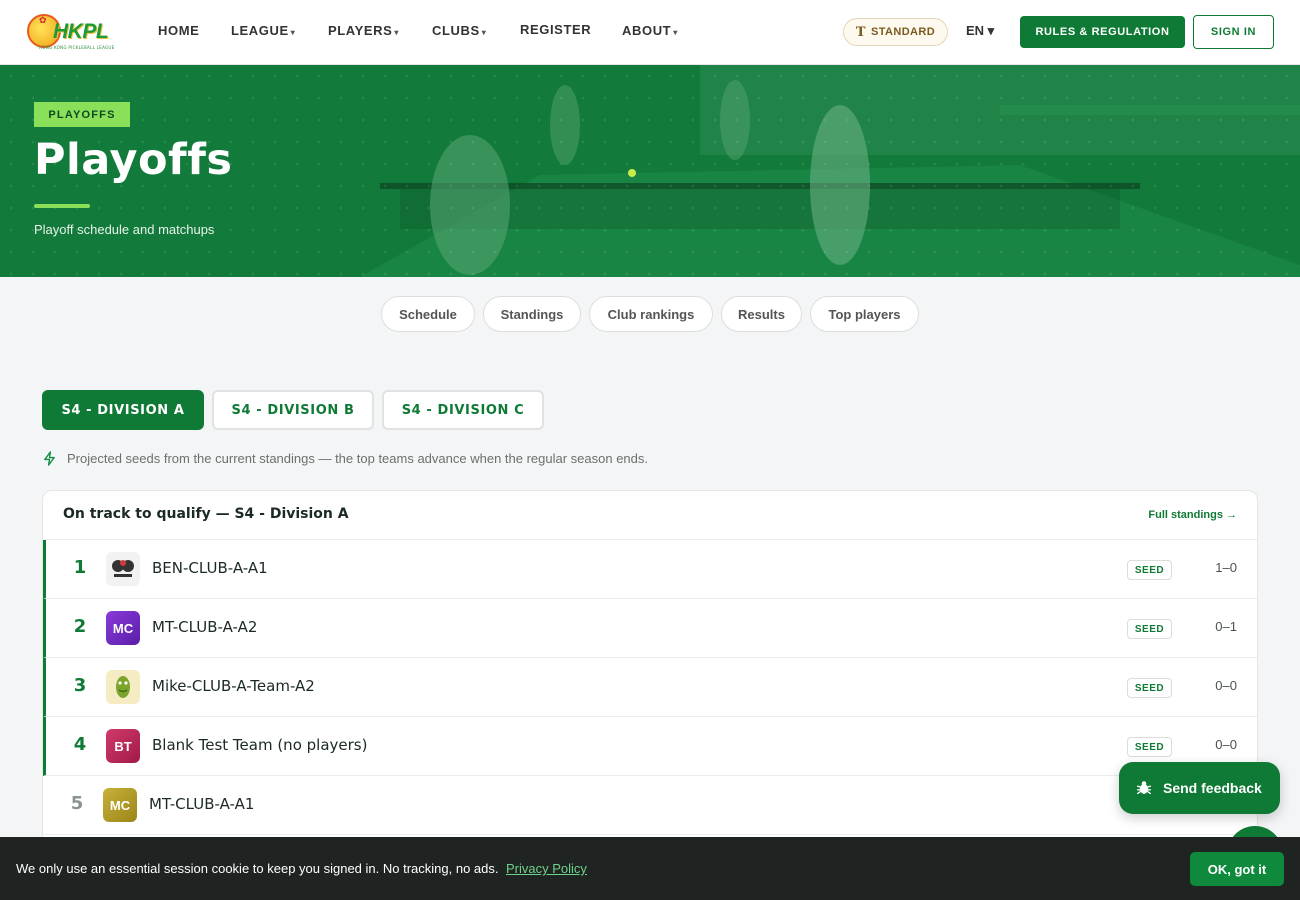 This screenshot has height=900, width=1300. Describe the element at coordinates (81, 31) in the screenshot. I see `logo-text: HKPL` at that location.